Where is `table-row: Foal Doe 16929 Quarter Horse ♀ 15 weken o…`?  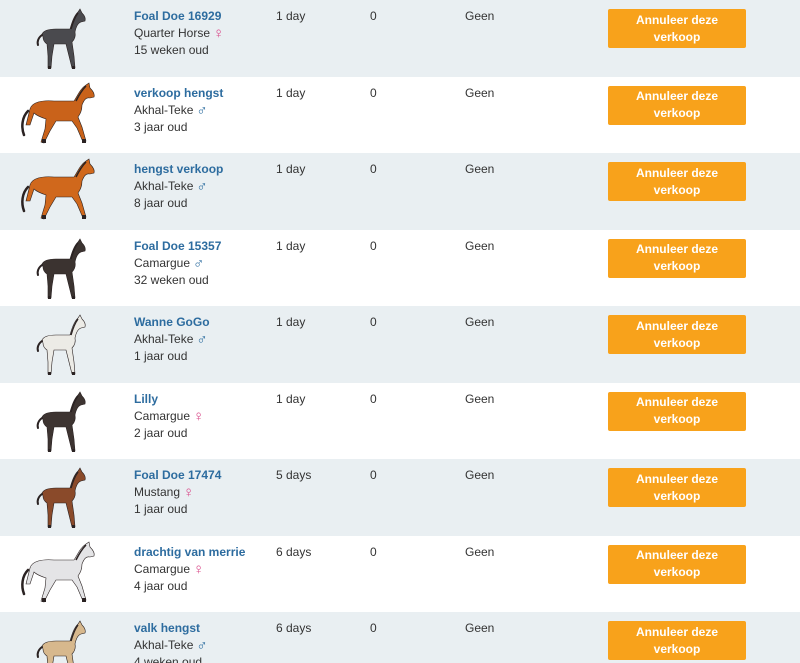
table-row: Foal Doe 16929 Quarter Horse ♀ 15 weken o… is located at coordinates (400, 38).